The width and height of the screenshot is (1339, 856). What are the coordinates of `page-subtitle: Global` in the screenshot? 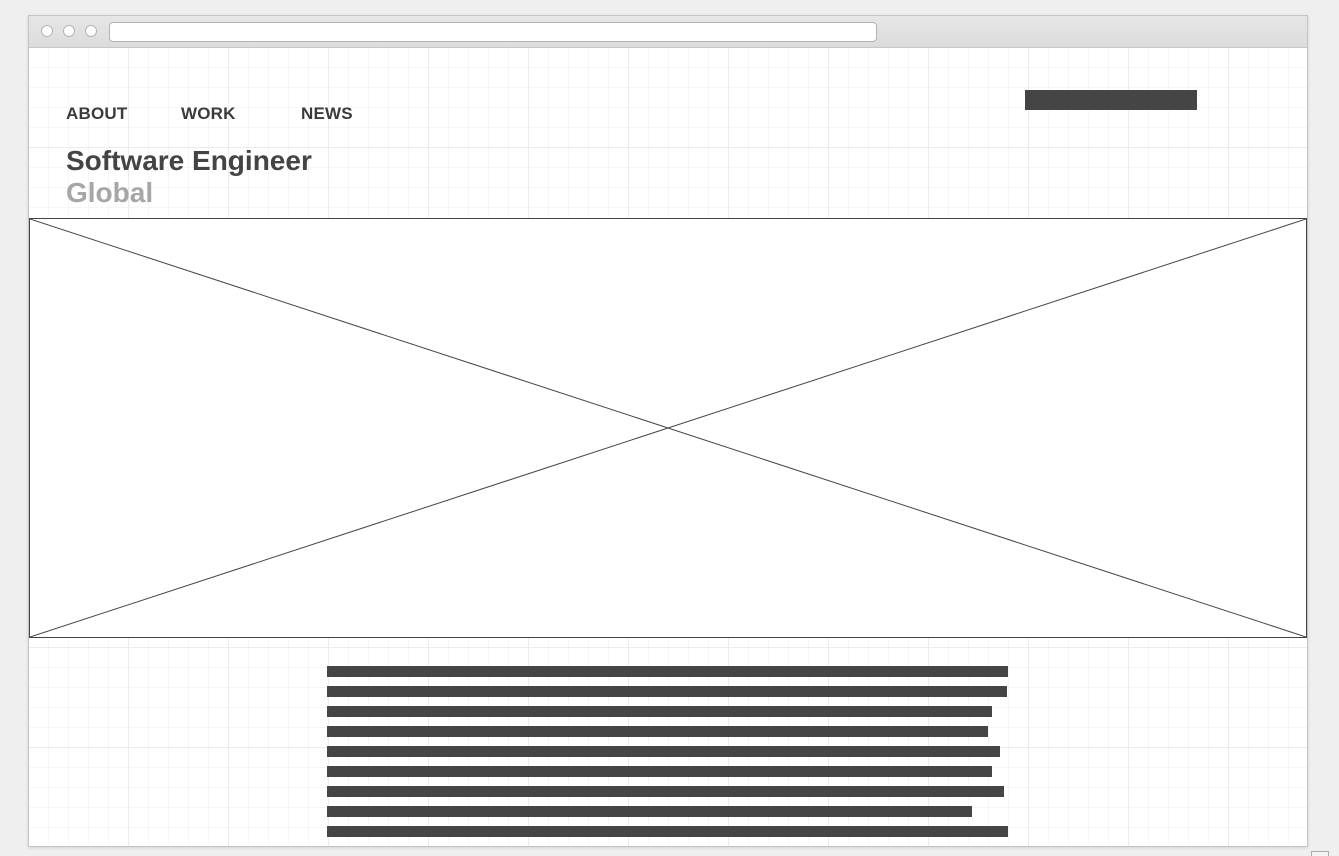 It's located at (110, 192).